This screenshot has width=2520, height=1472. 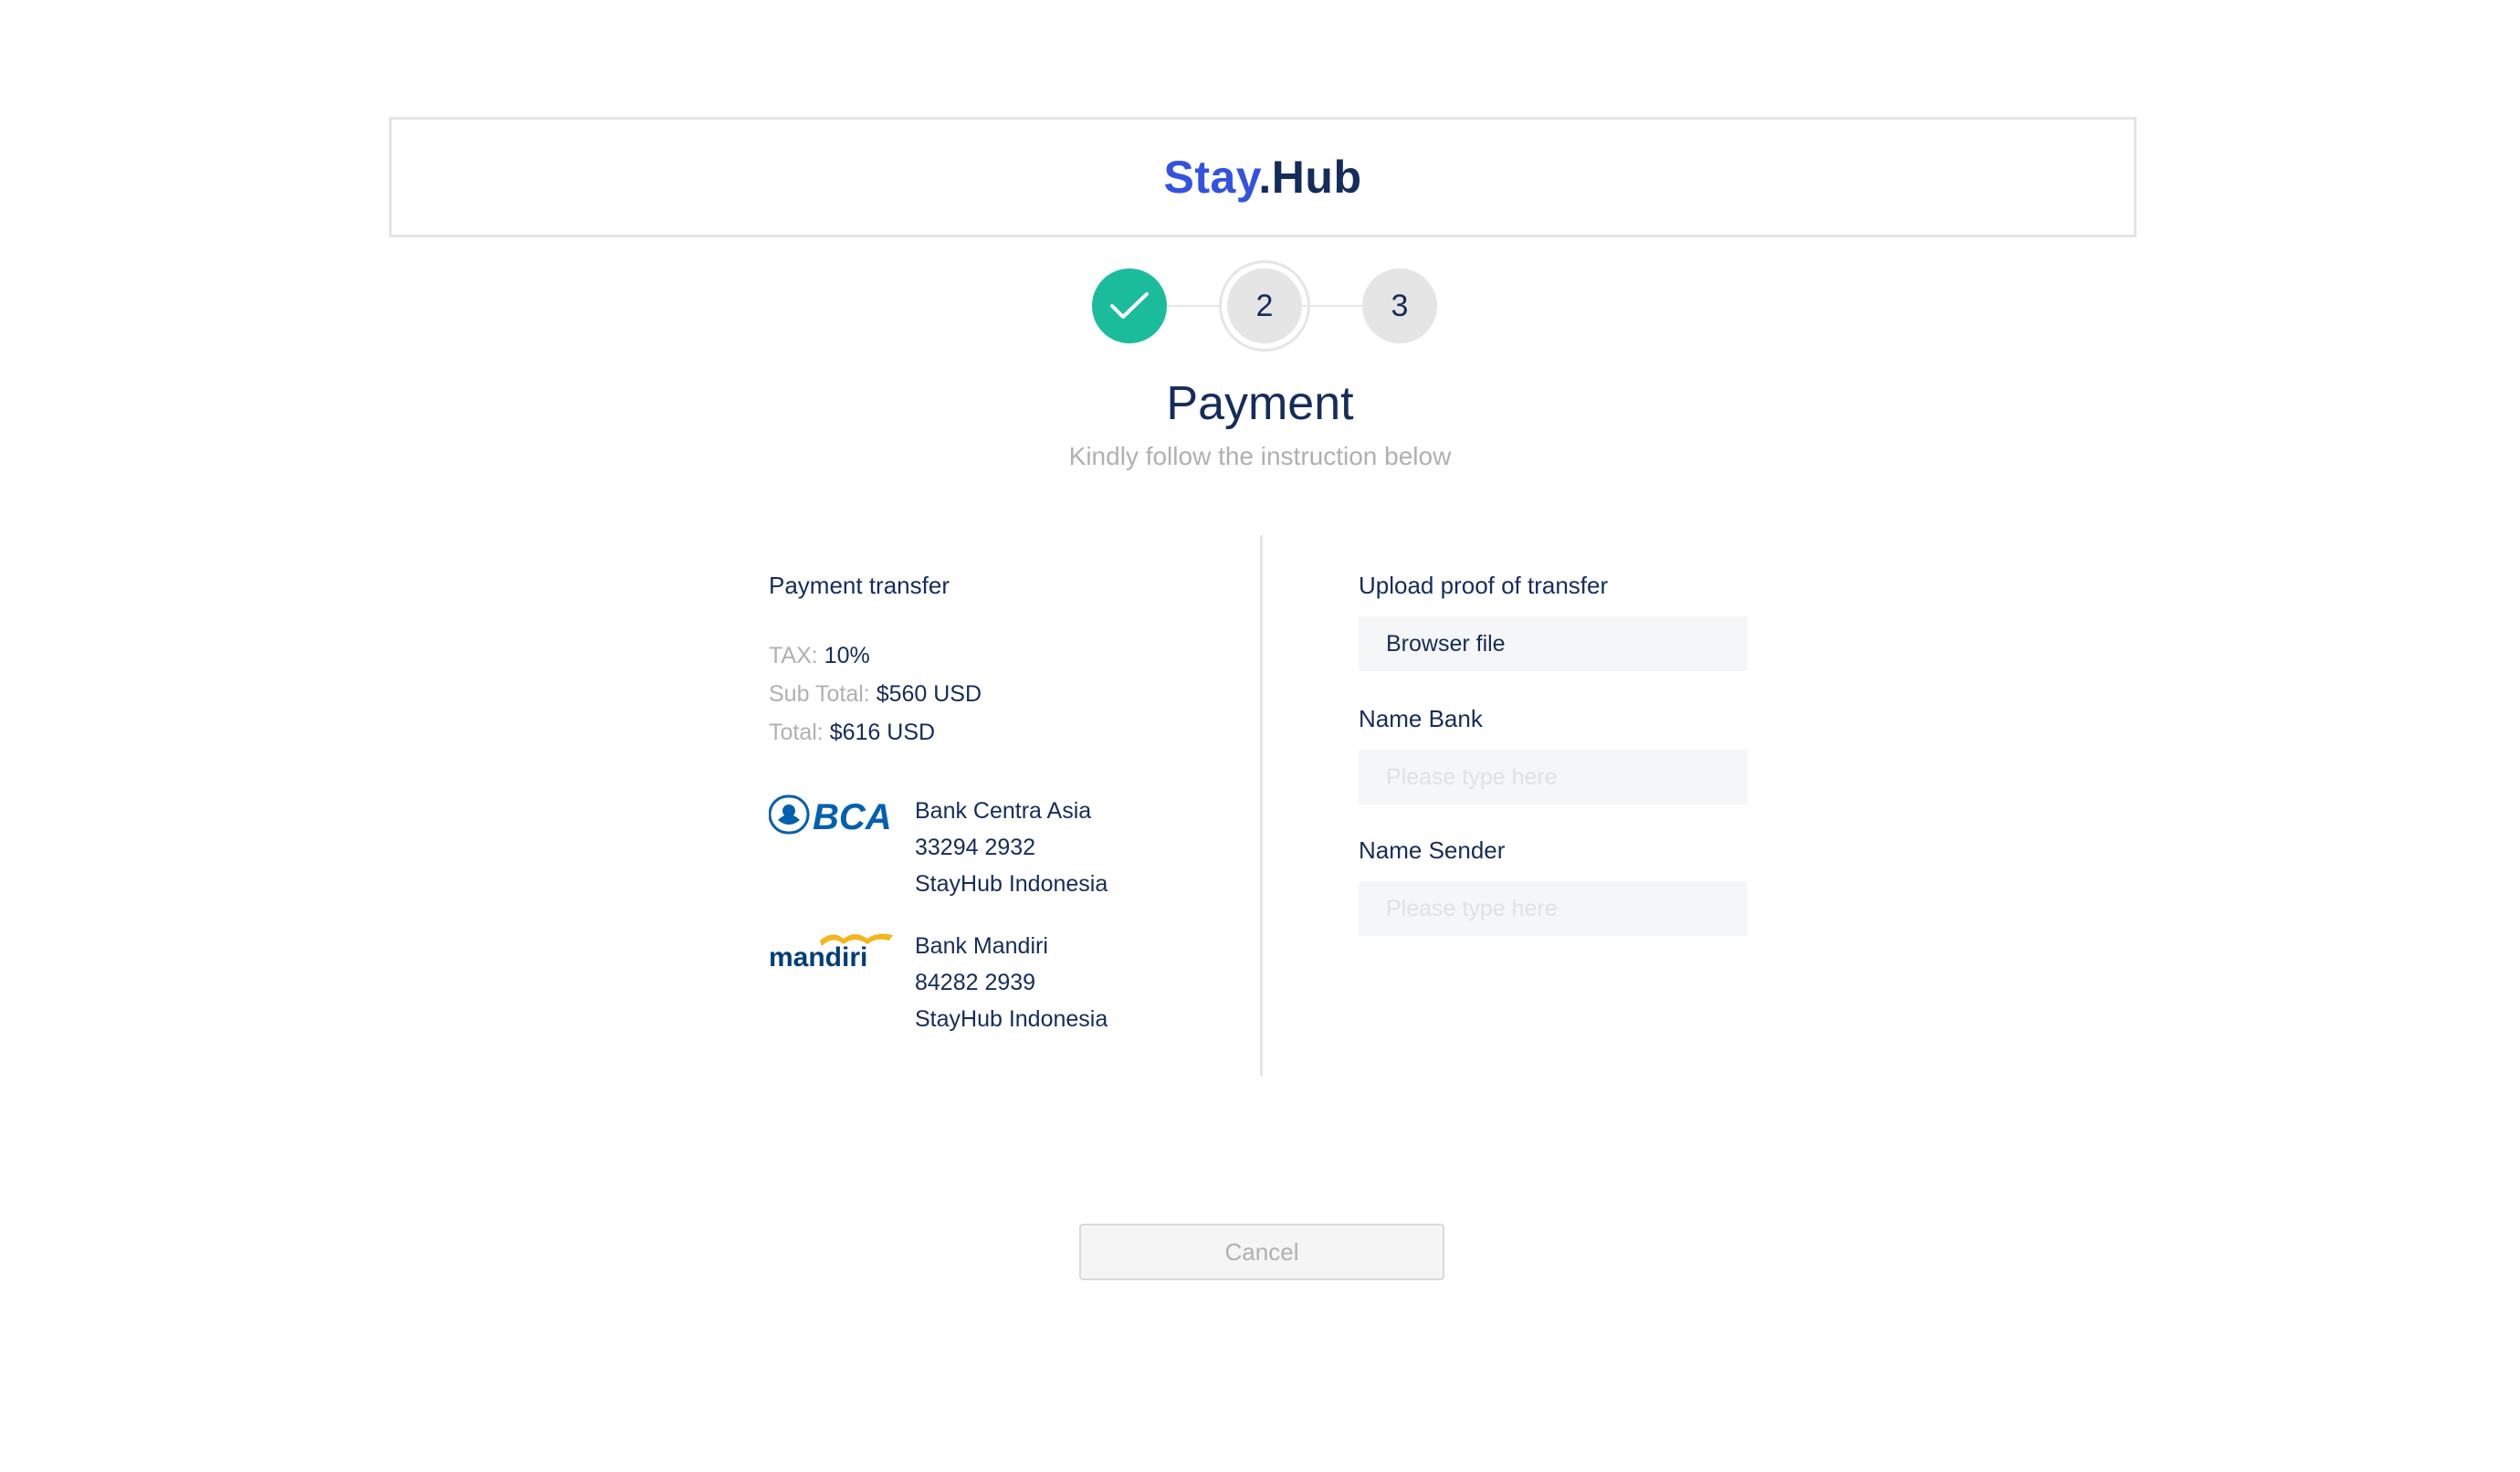 I want to click on subtotal-label: Sub Total:, so click(x=823, y=694).